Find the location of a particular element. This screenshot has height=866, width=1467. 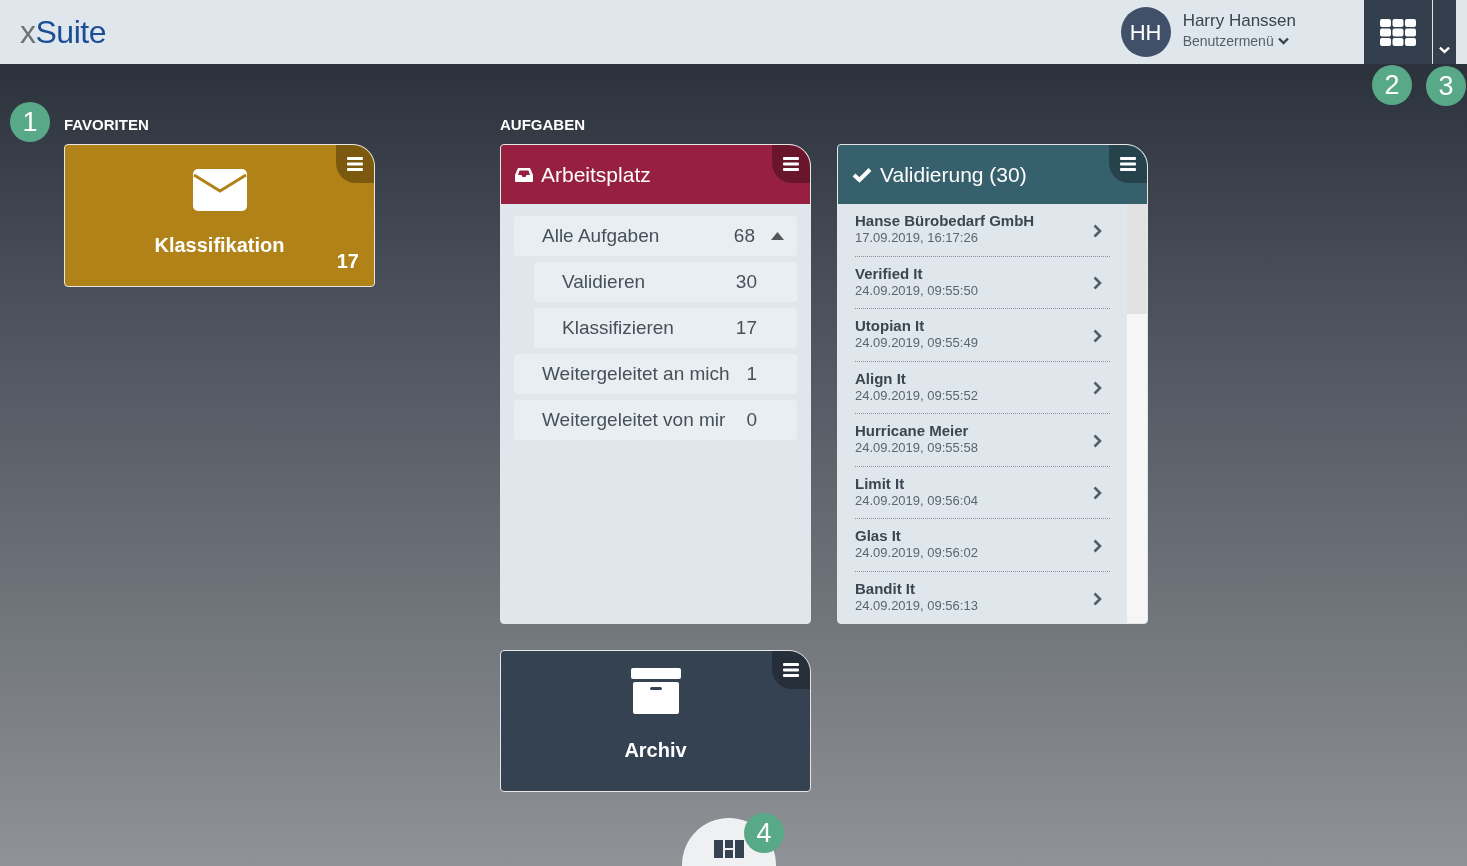

task-item: Alle Aufgaben 68 is located at coordinates (655, 236).